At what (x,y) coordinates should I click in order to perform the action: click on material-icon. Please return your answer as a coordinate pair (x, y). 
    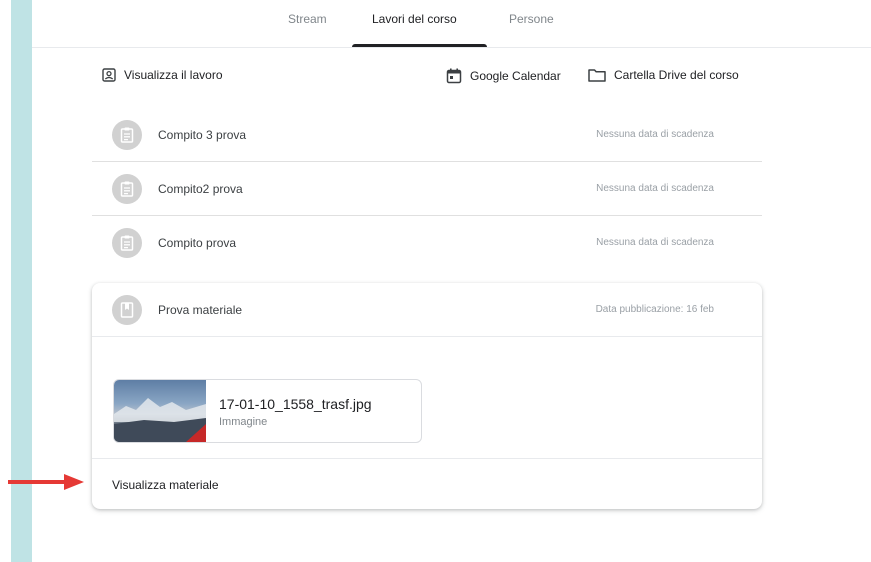
    Looking at the image, I should click on (127, 309).